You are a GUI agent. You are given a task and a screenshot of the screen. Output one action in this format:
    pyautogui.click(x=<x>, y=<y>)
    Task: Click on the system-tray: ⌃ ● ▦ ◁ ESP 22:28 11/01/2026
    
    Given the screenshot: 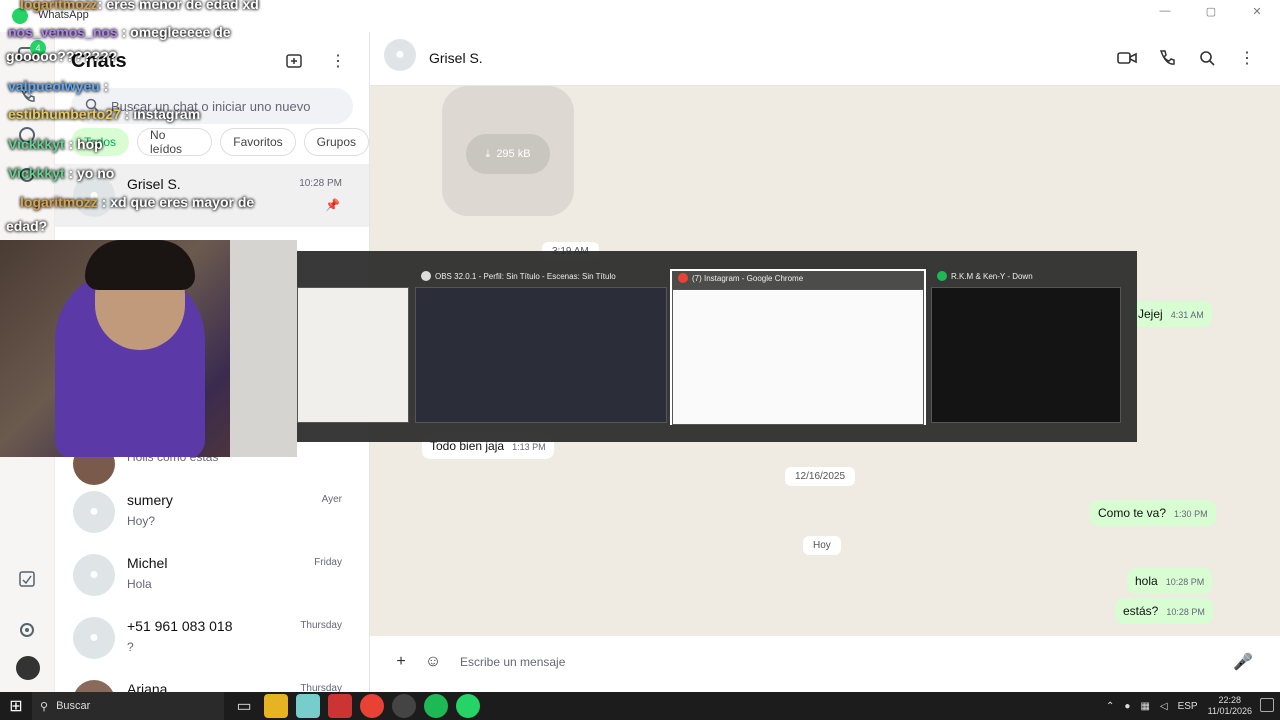 What is the action you would take?
    pyautogui.click(x=1179, y=706)
    